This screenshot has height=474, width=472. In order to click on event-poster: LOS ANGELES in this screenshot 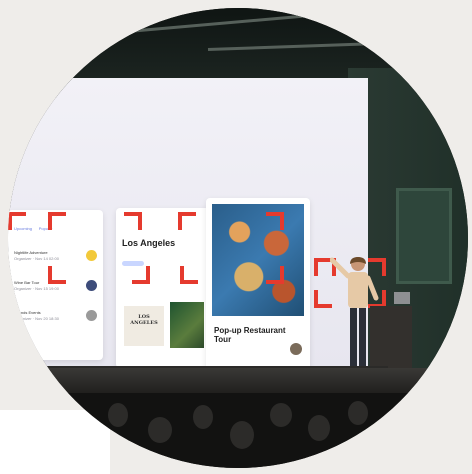, I will do `click(144, 326)`.